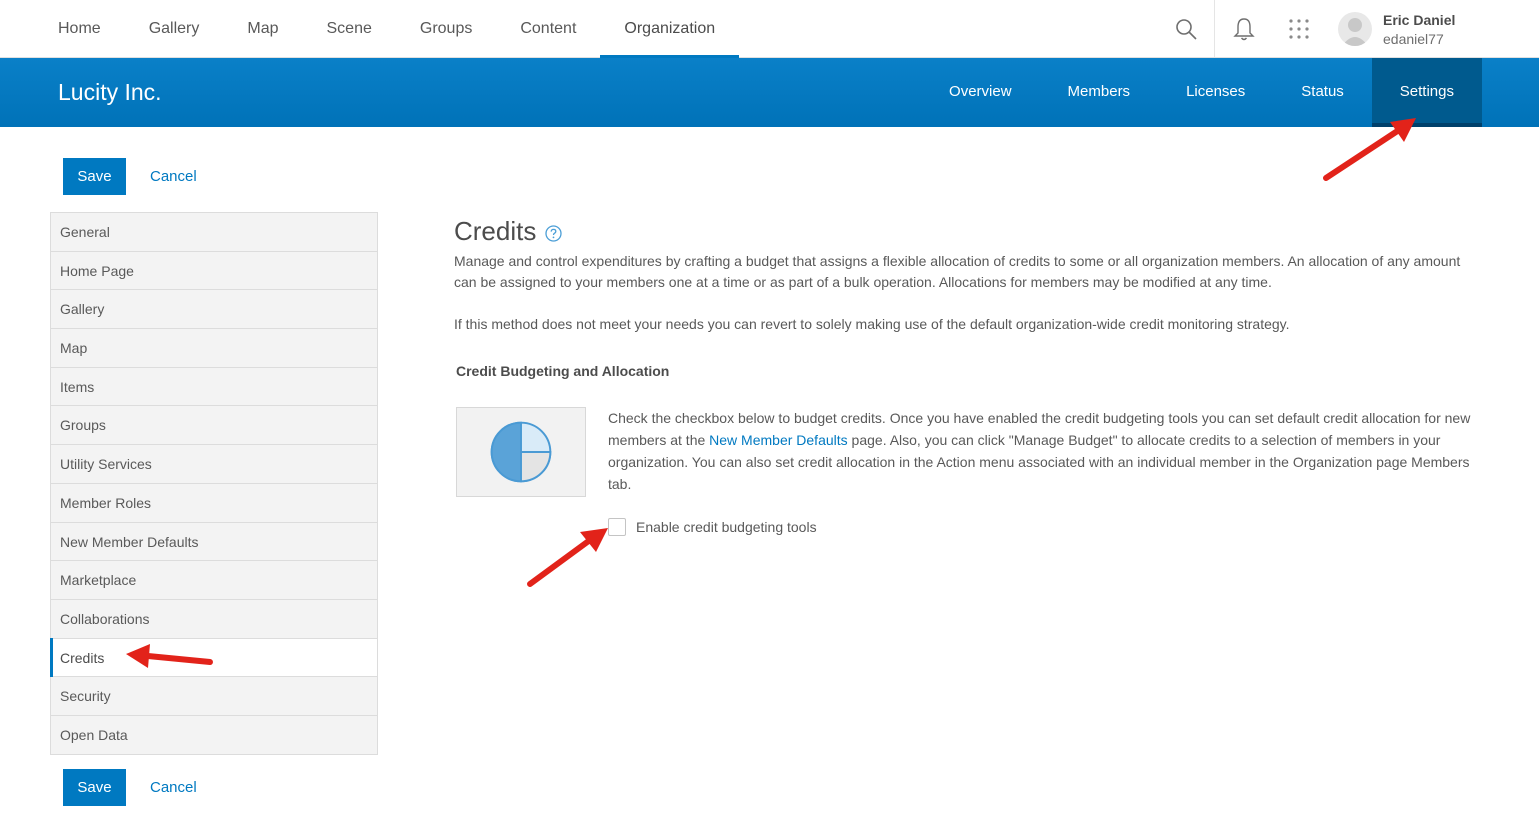  I want to click on enable-credit-budgeting-checkbox, so click(617, 527).